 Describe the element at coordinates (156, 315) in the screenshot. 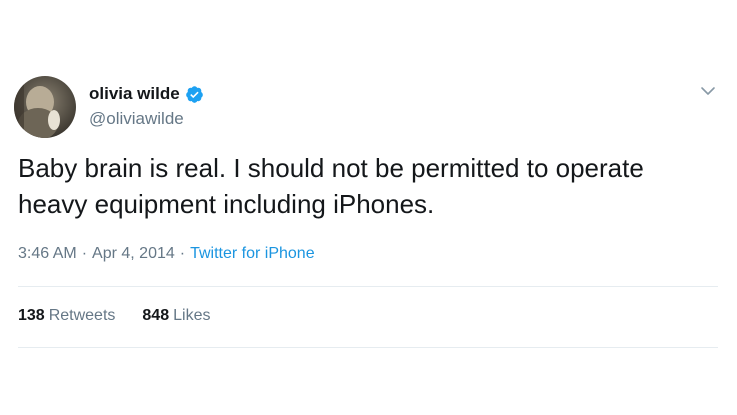

I see `likes-count: 848` at that location.